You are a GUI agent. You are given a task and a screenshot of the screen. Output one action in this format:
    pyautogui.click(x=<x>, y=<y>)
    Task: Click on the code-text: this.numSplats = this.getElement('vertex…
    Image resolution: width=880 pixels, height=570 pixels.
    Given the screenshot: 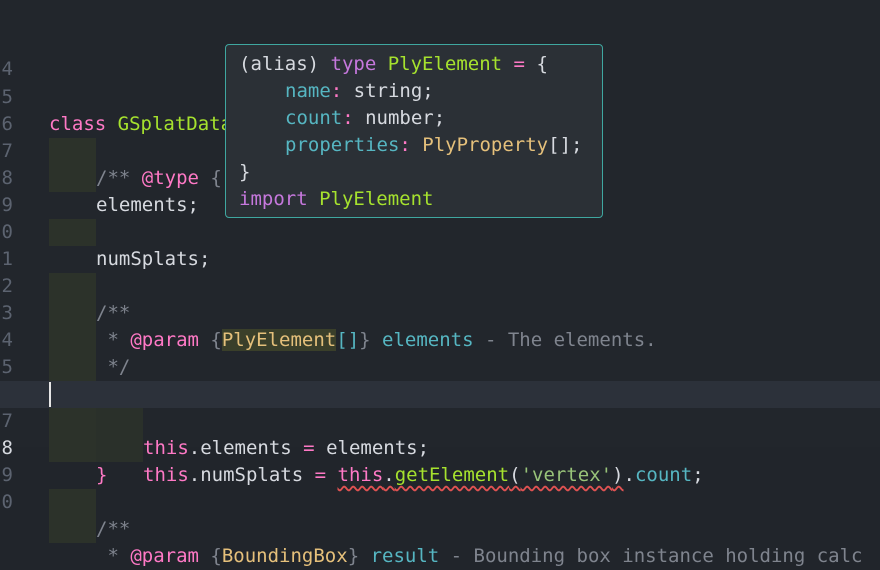 What is the action you would take?
    pyautogui.click(x=423, y=475)
    